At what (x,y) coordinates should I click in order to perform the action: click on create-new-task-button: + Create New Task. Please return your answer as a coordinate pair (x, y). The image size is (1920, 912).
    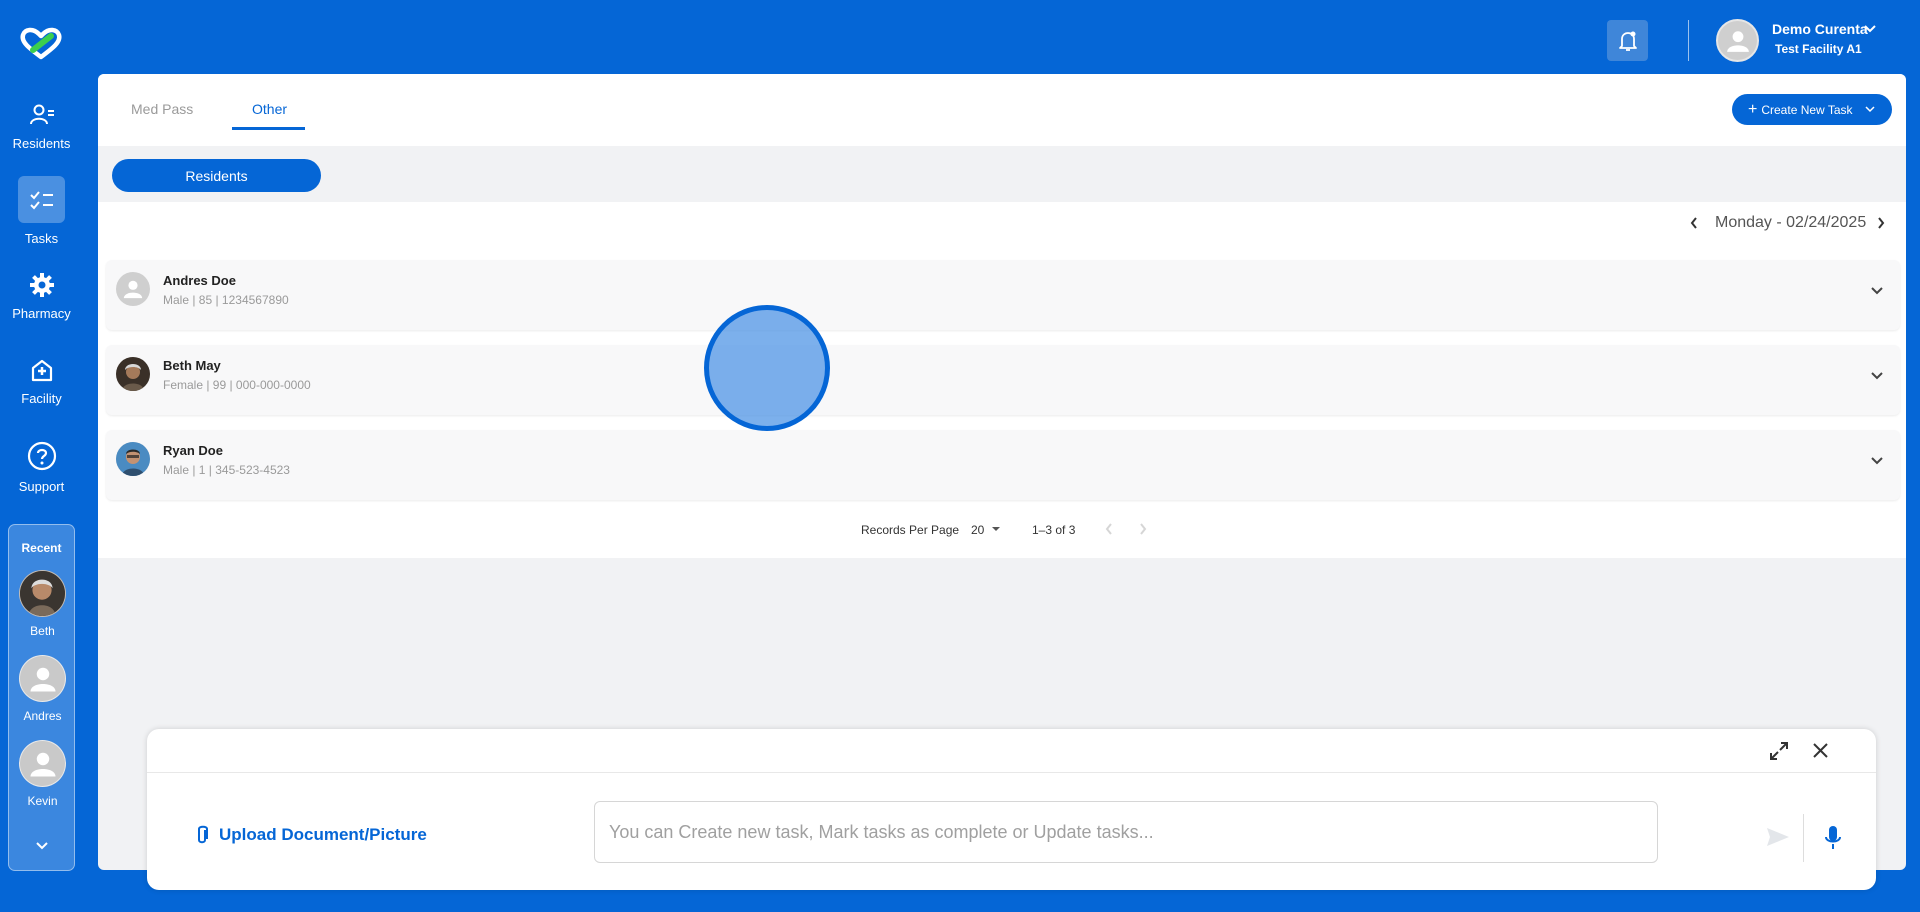
    Looking at the image, I should click on (1812, 109).